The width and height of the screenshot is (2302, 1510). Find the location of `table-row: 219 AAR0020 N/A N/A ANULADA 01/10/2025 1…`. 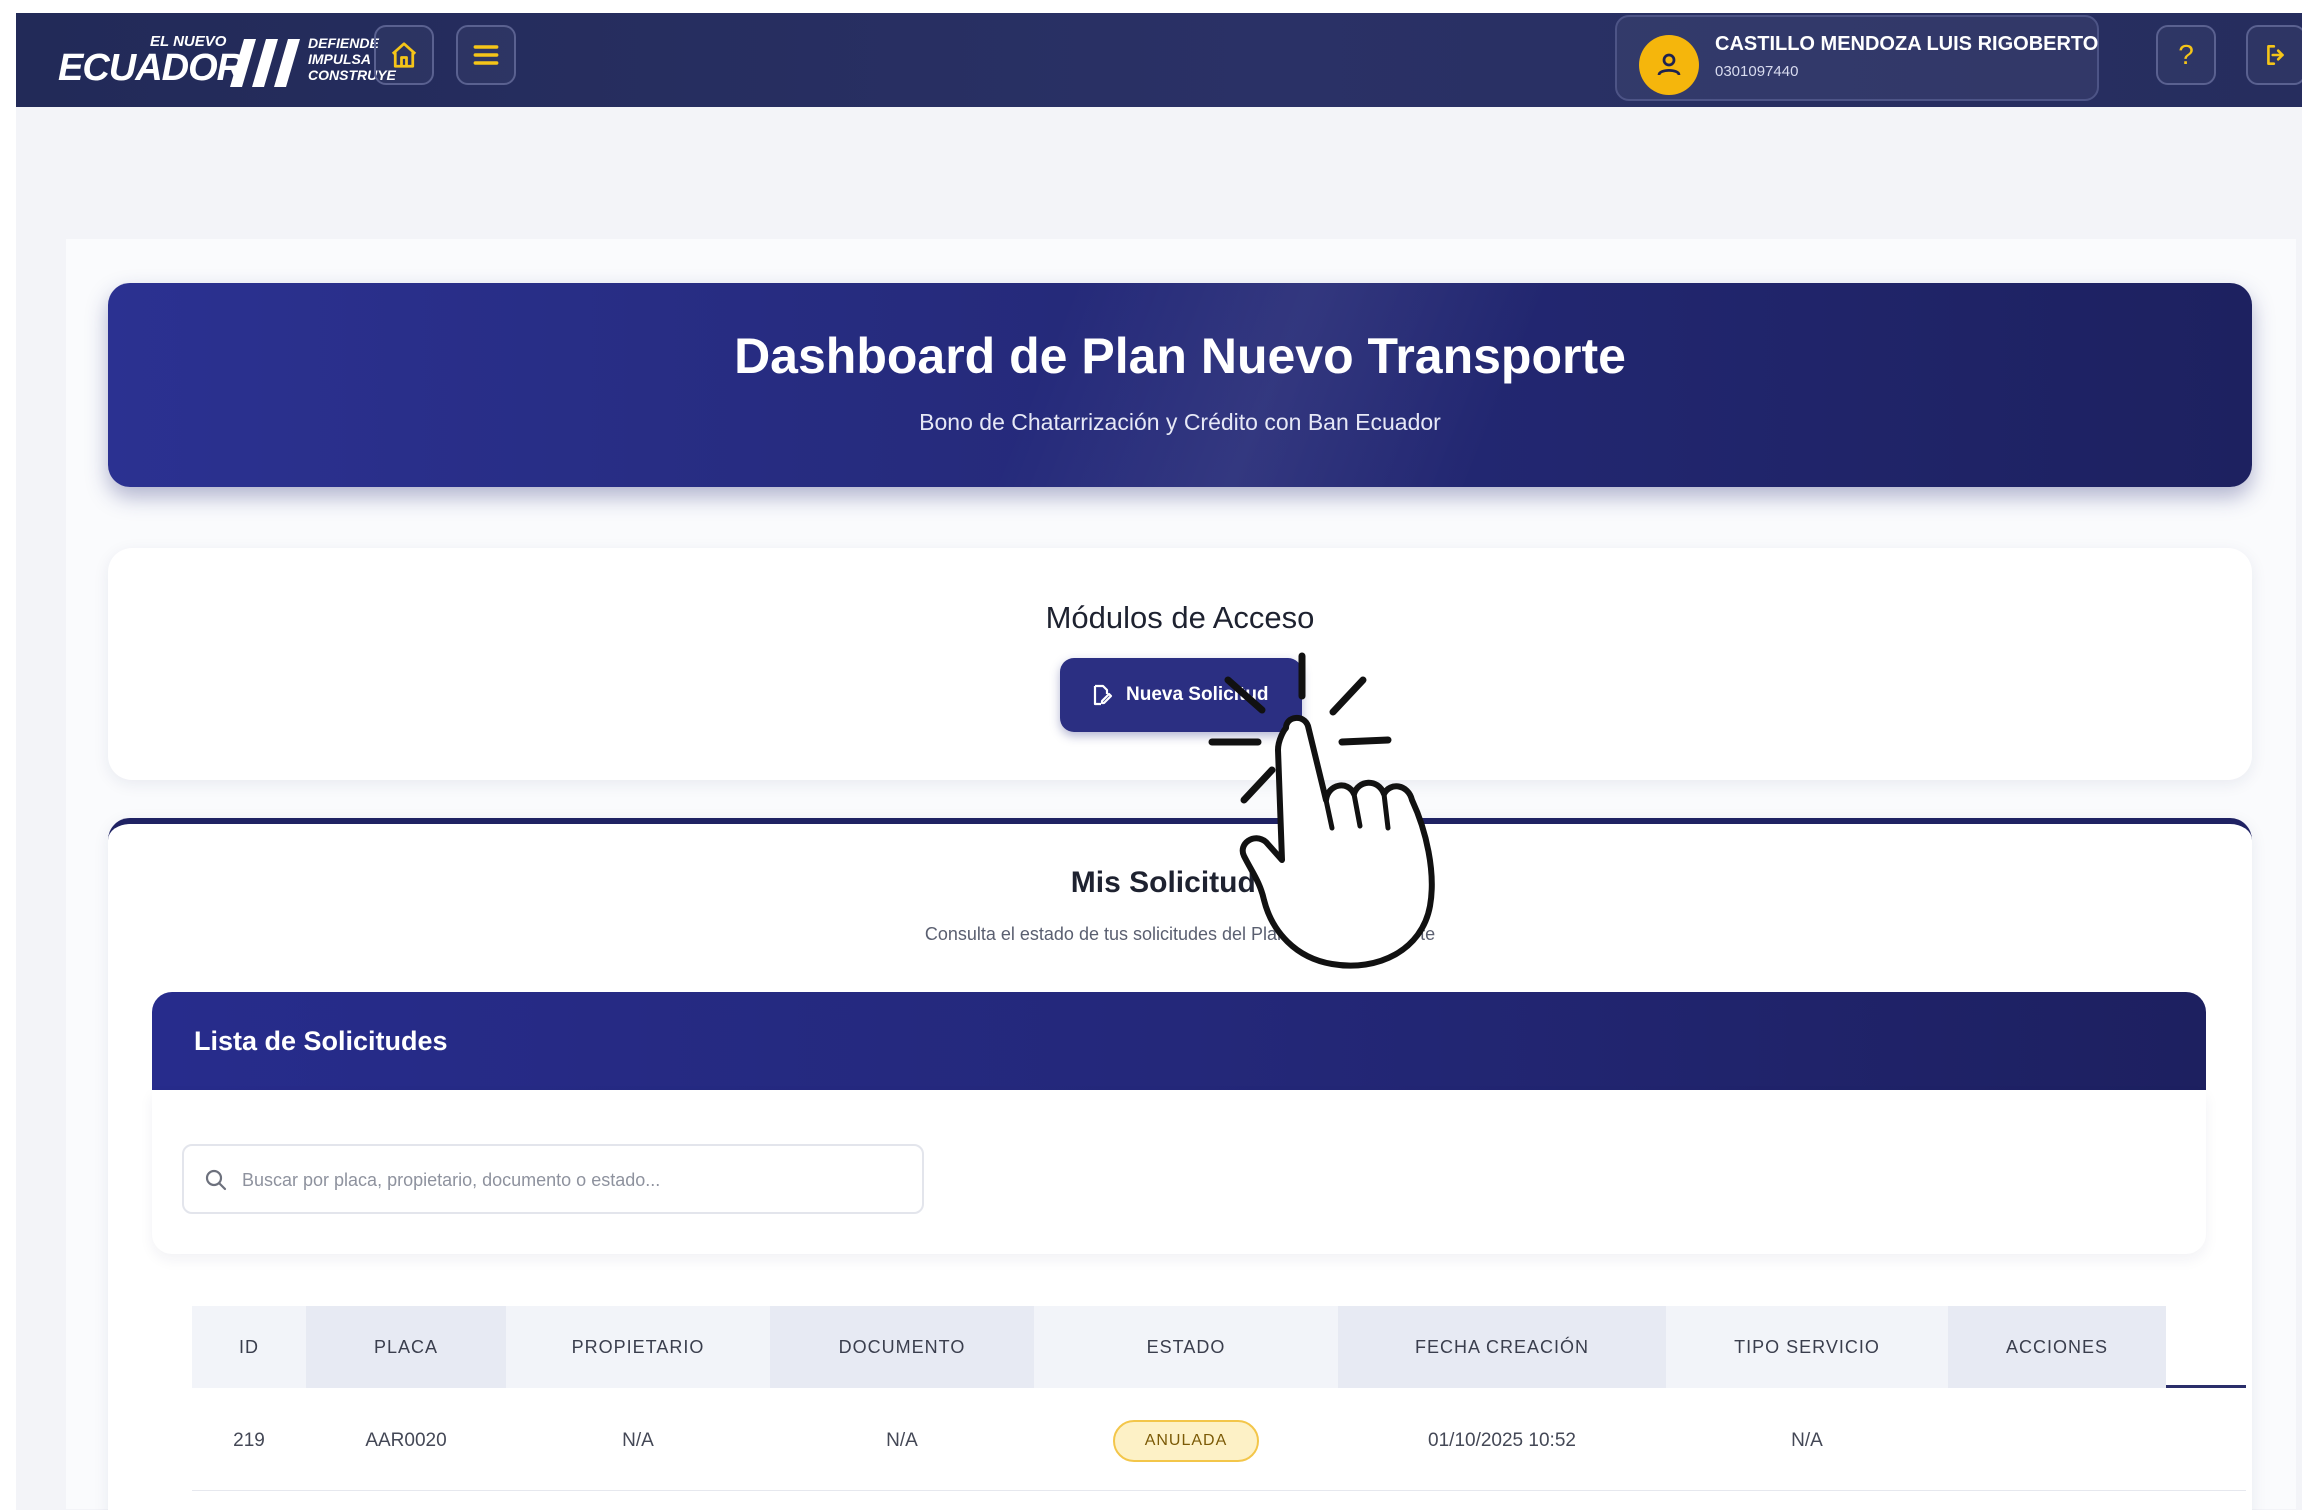

table-row: 219 AAR0020 N/A N/A ANULADA 01/10/2025 1… is located at coordinates (1219, 1441).